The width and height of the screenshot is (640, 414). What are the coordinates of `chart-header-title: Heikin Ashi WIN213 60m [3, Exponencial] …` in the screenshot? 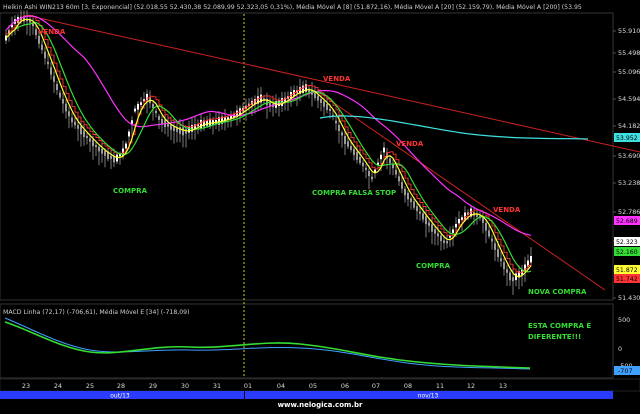 It's located at (292, 7).